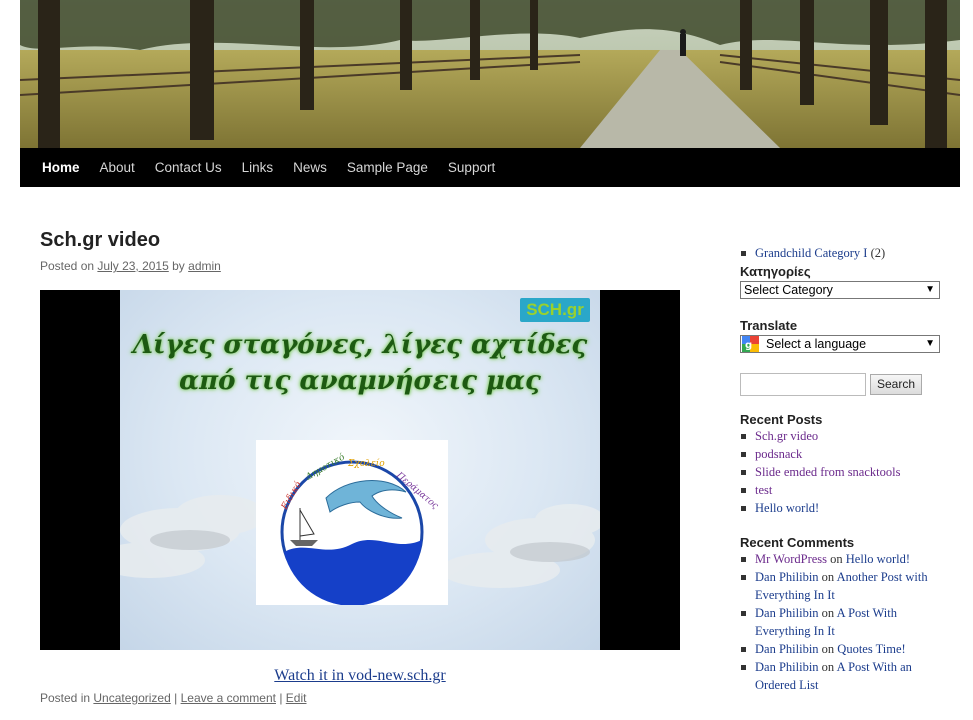 This screenshot has height=720, width=973. I want to click on post-meta: Posted on July 23, 2015 by admin, so click(130, 266).